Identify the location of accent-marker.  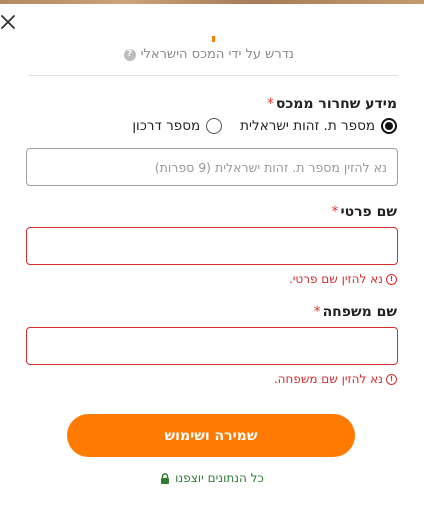
(213, 39).